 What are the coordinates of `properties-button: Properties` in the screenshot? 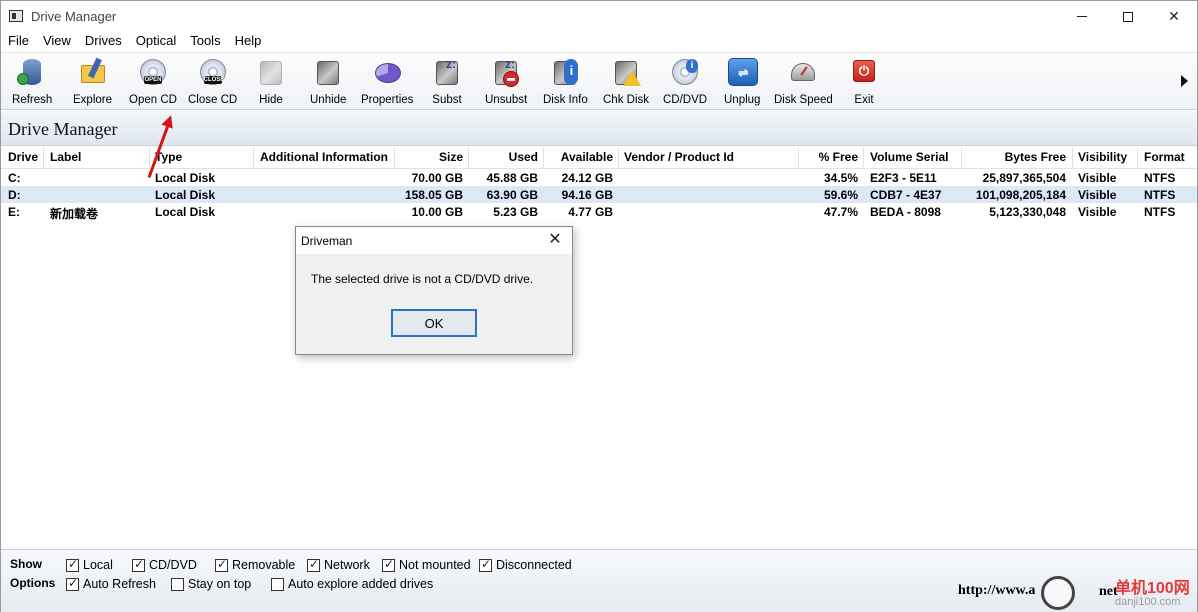 It's located at (387, 82).